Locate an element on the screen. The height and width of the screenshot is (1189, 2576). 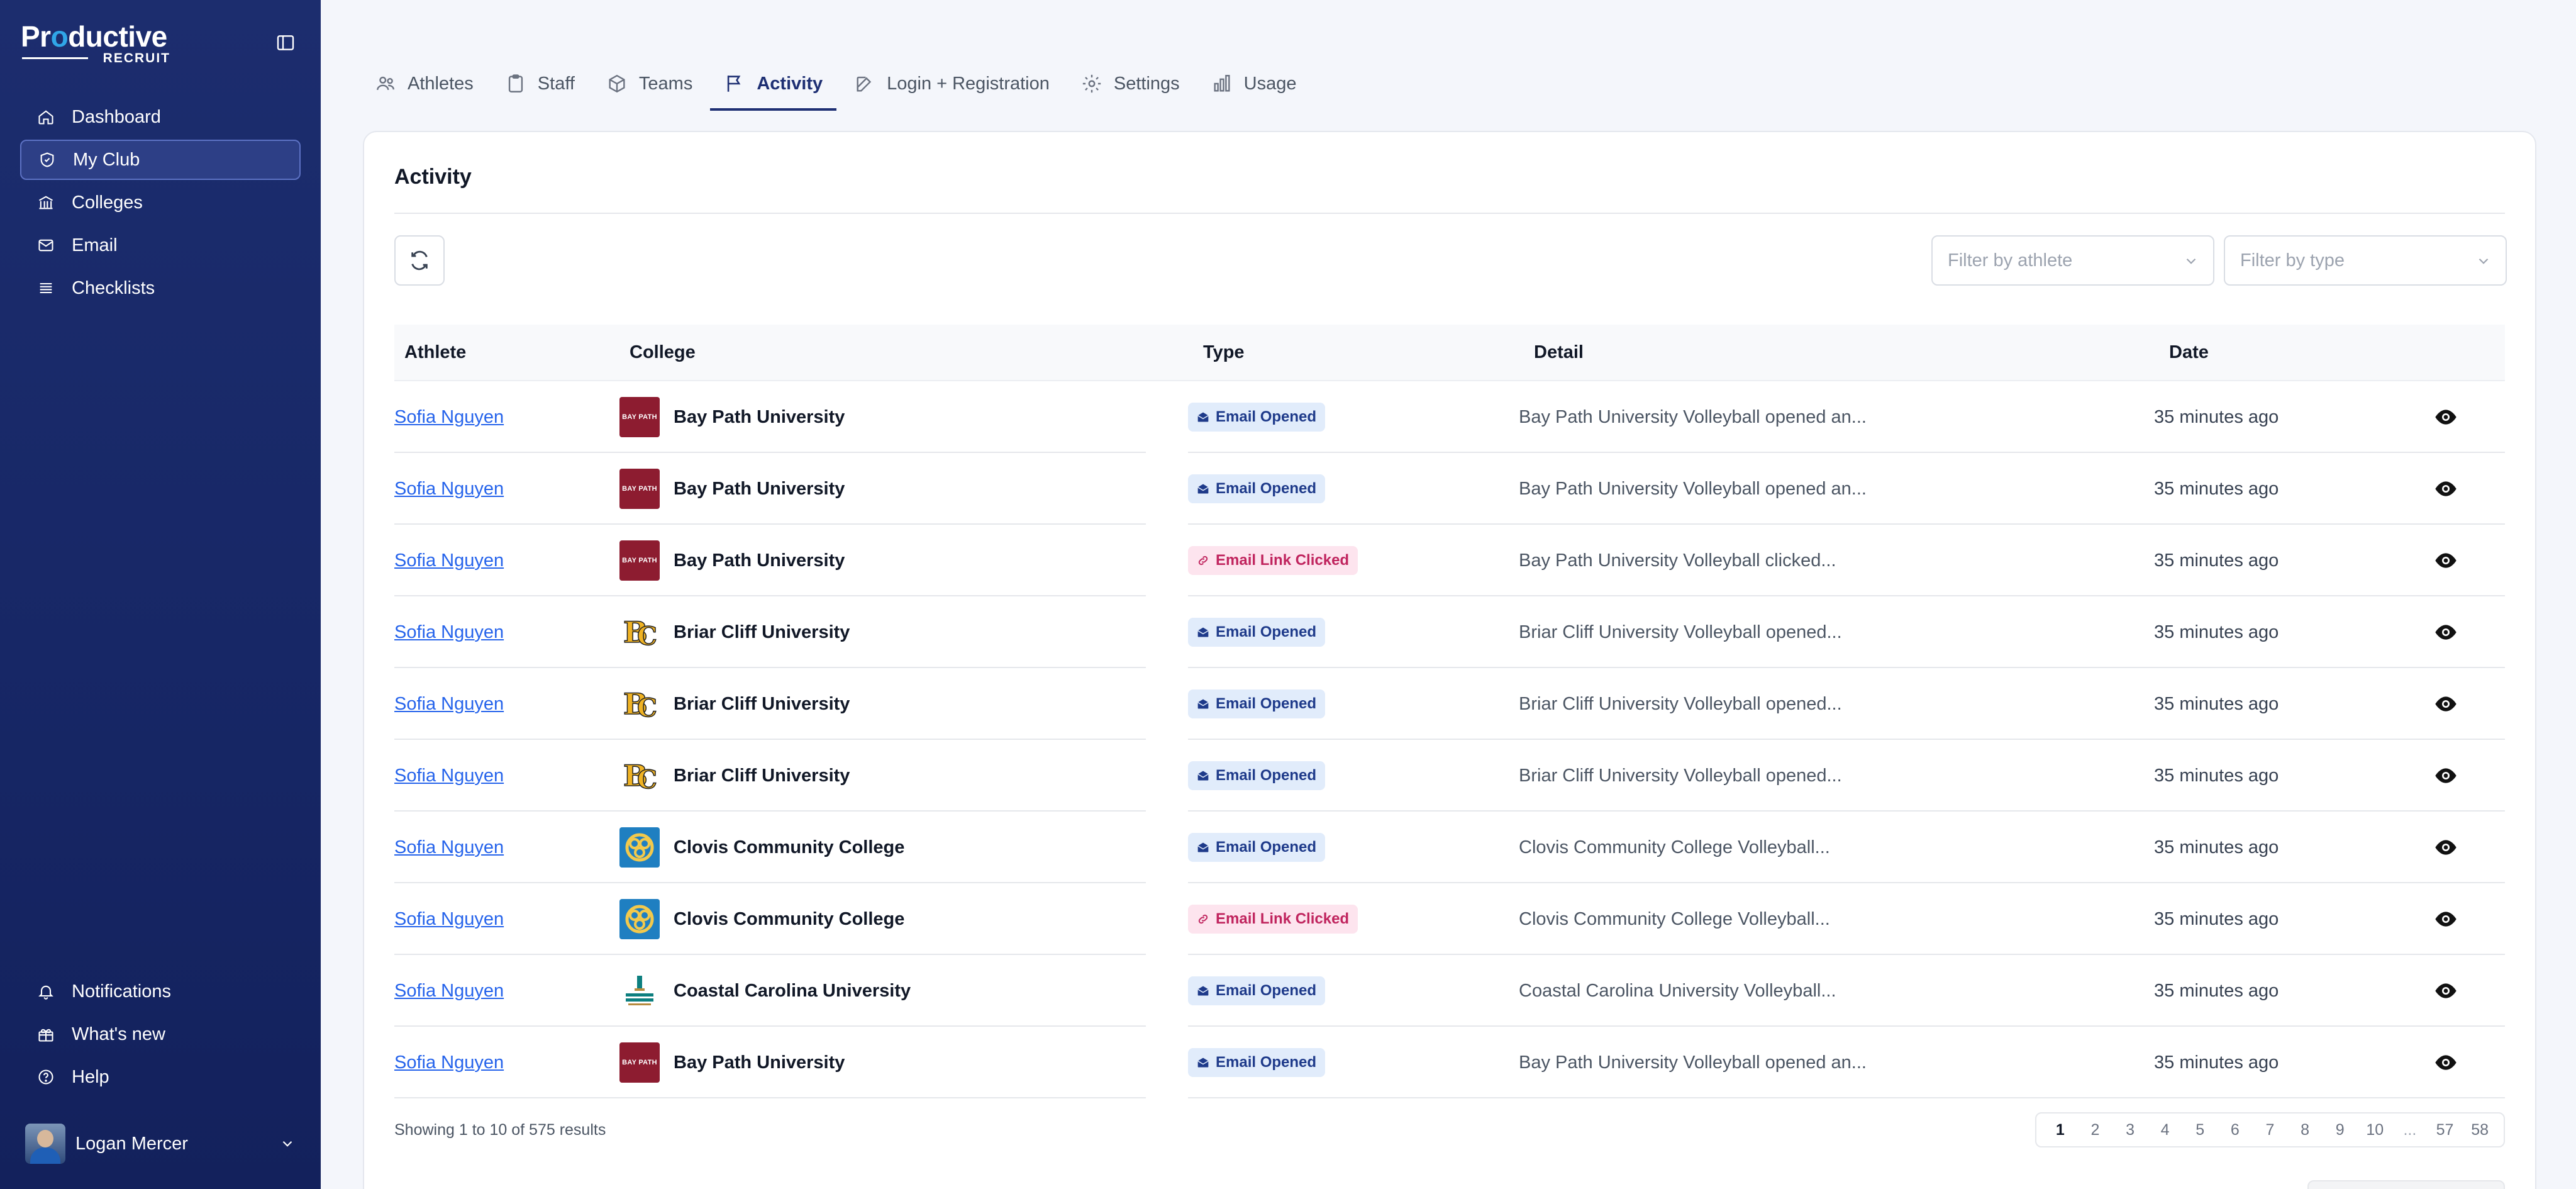
tab-staff: Staff is located at coordinates (540, 83).